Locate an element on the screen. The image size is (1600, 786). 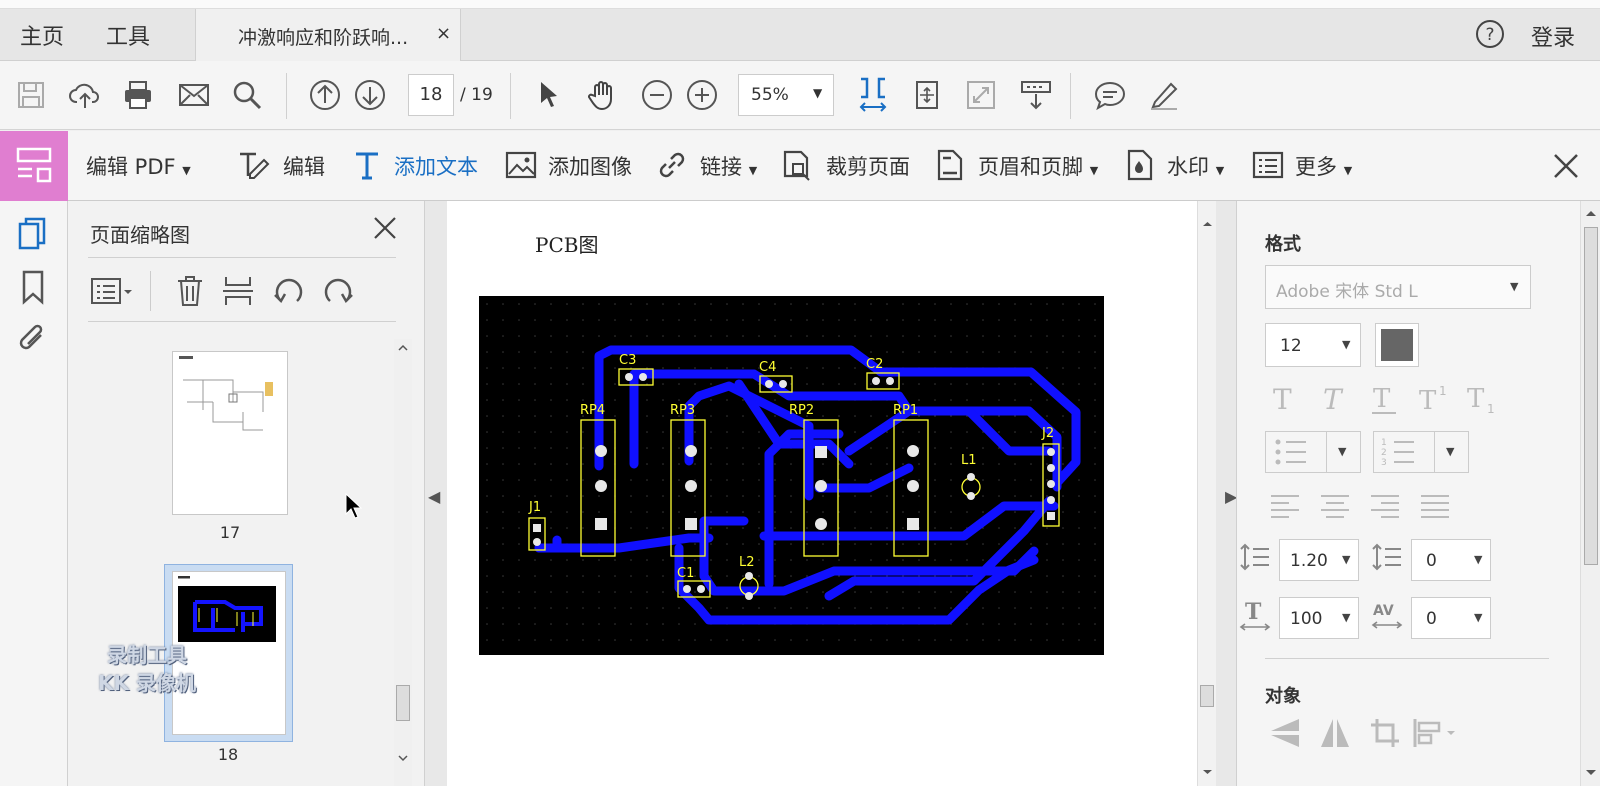
align-left-icon is located at coordinates (1285, 505).